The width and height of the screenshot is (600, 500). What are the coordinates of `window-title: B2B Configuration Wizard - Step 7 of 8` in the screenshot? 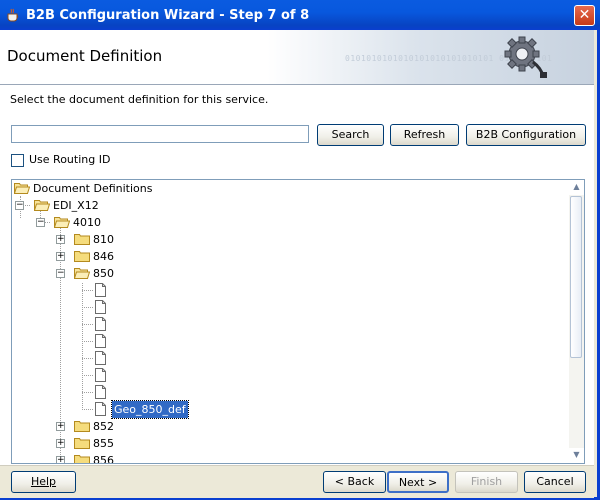 It's located at (168, 15).